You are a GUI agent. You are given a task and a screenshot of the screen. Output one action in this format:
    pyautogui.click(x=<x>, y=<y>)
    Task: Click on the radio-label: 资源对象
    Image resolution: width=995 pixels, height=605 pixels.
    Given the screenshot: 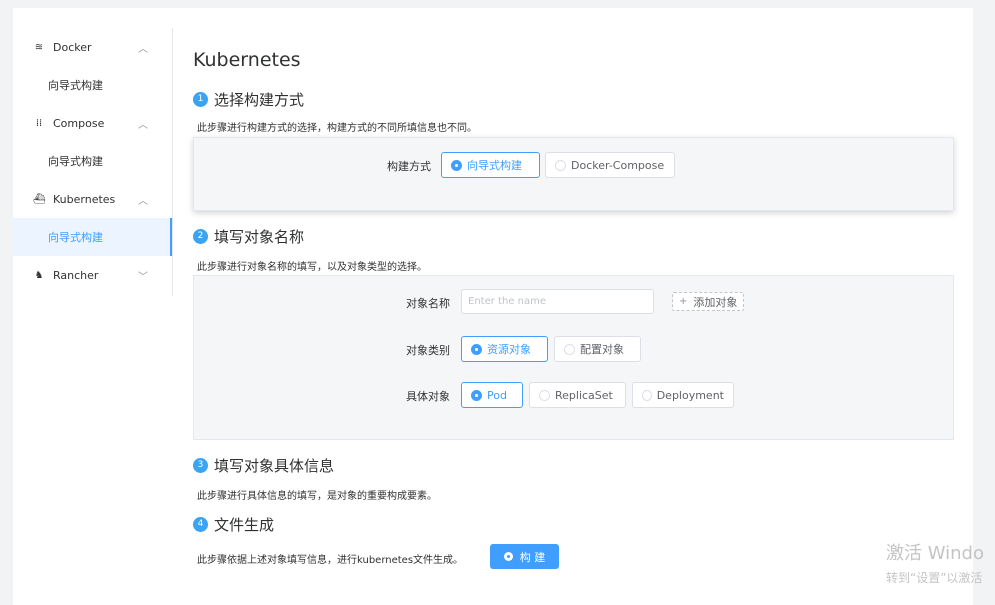 What is the action you would take?
    pyautogui.click(x=509, y=349)
    